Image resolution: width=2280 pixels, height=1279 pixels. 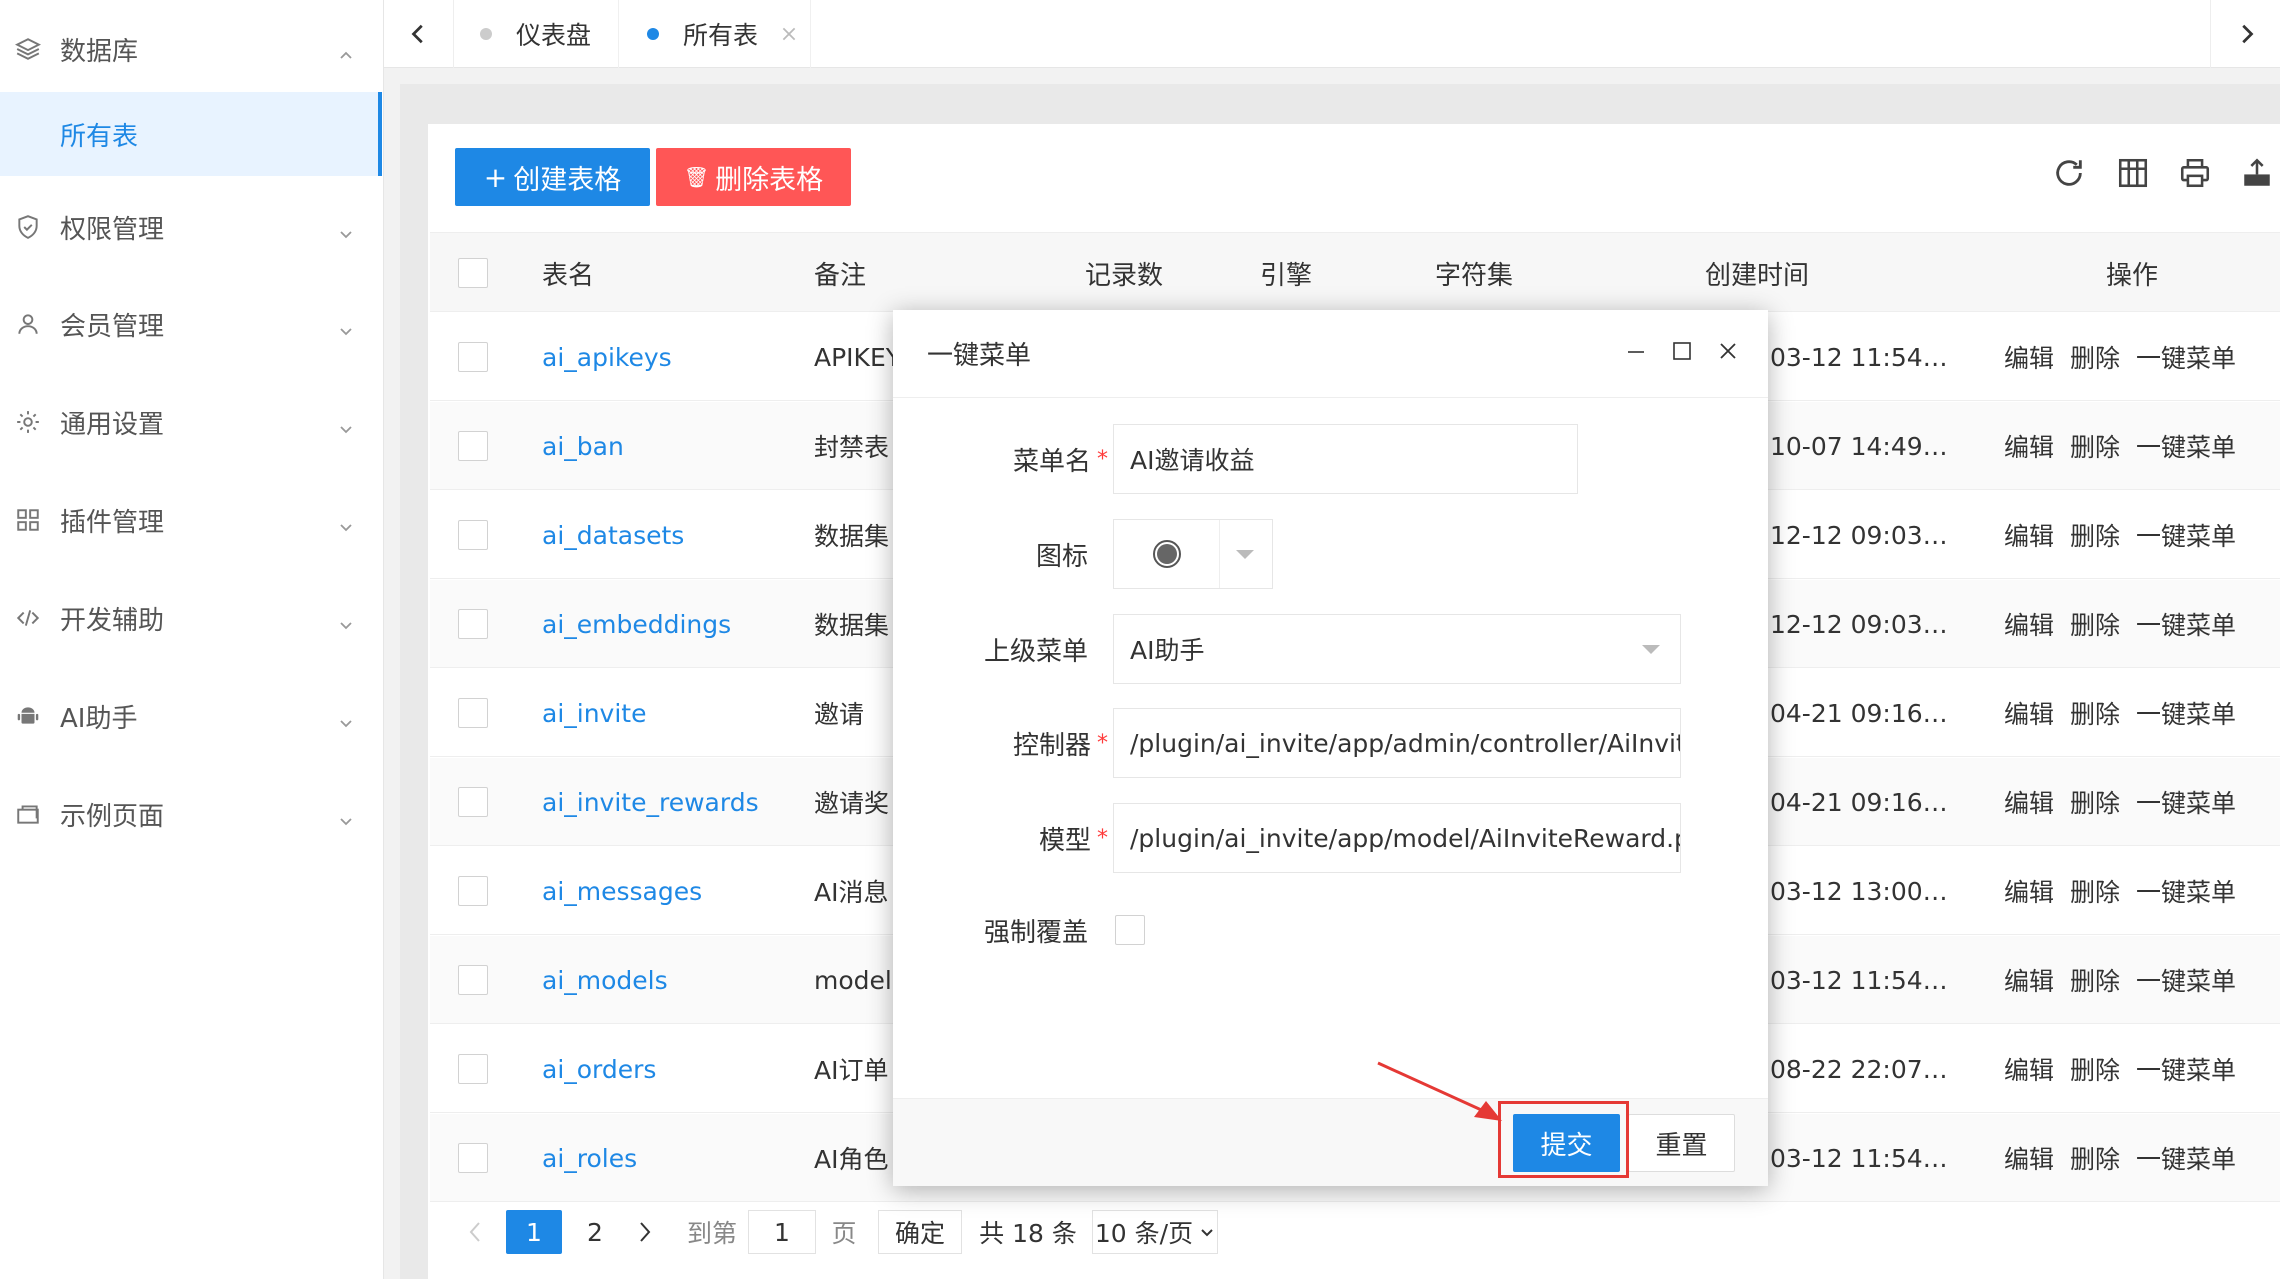 I want to click on table-name-link: ai_invite, so click(x=594, y=713).